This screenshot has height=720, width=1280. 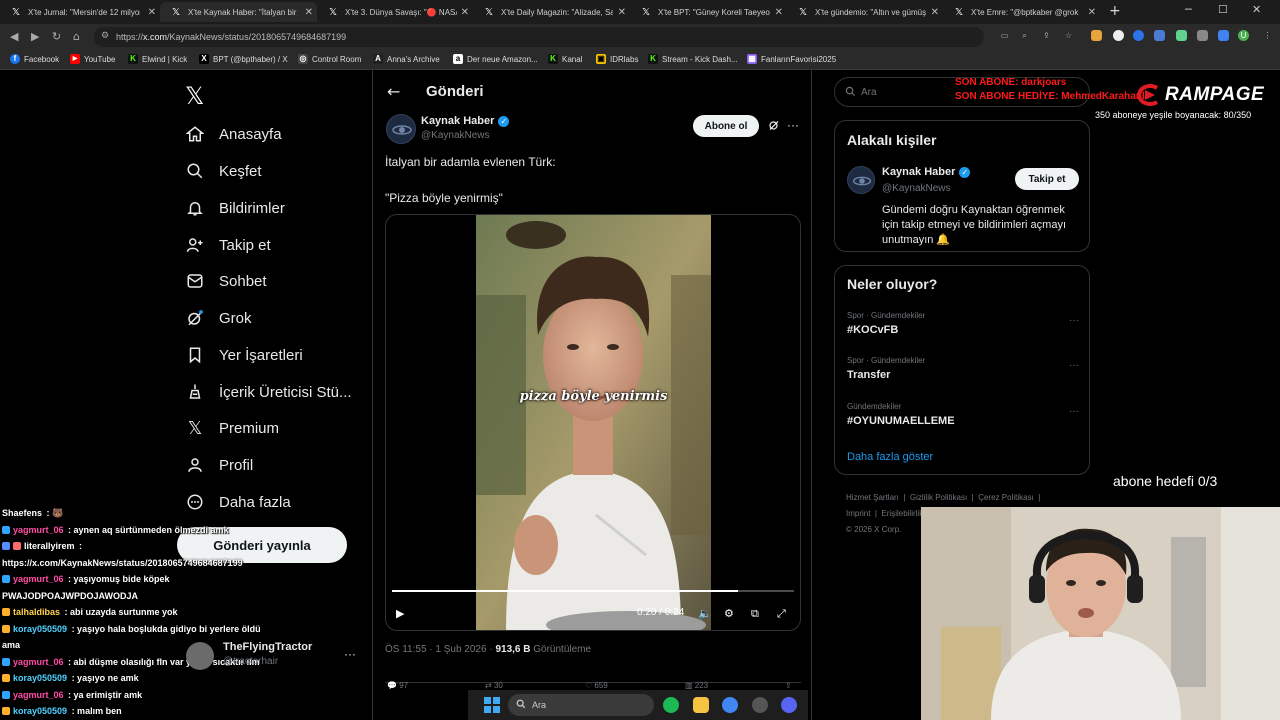 I want to click on account-switcher: TheFlyingTractor @tractorhair ···, so click(x=276, y=655).